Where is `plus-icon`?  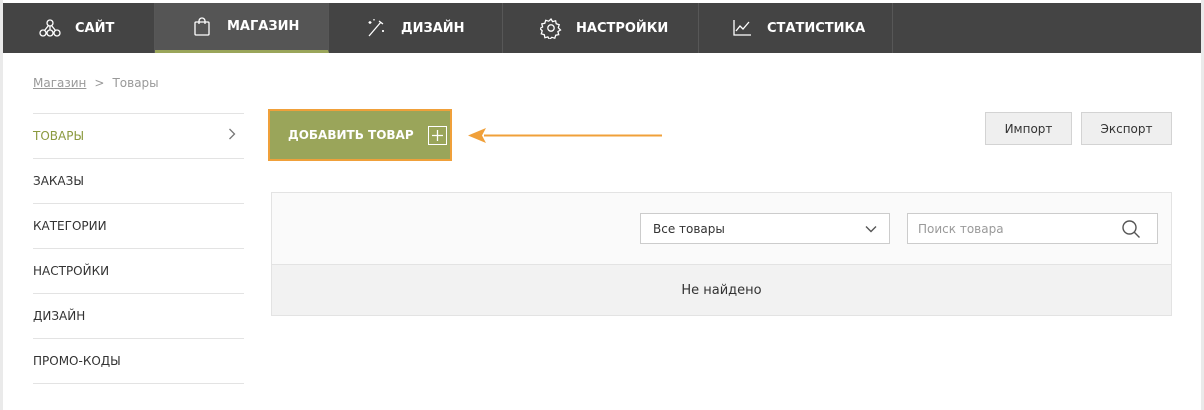
plus-icon is located at coordinates (437, 135).